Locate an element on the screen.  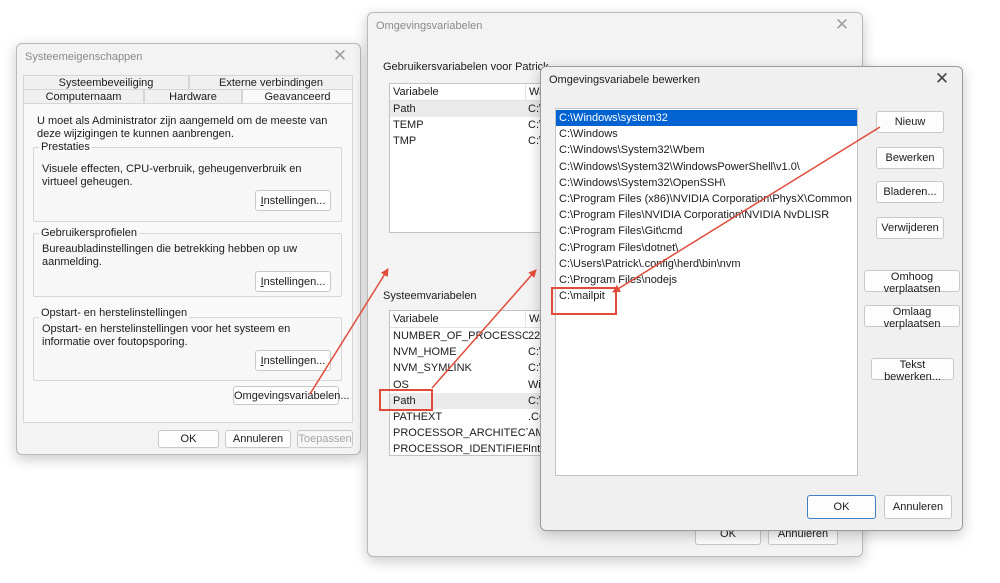
table-row: PROCESSOR_ARCHITECTUREAM is located at coordinates (469, 433).